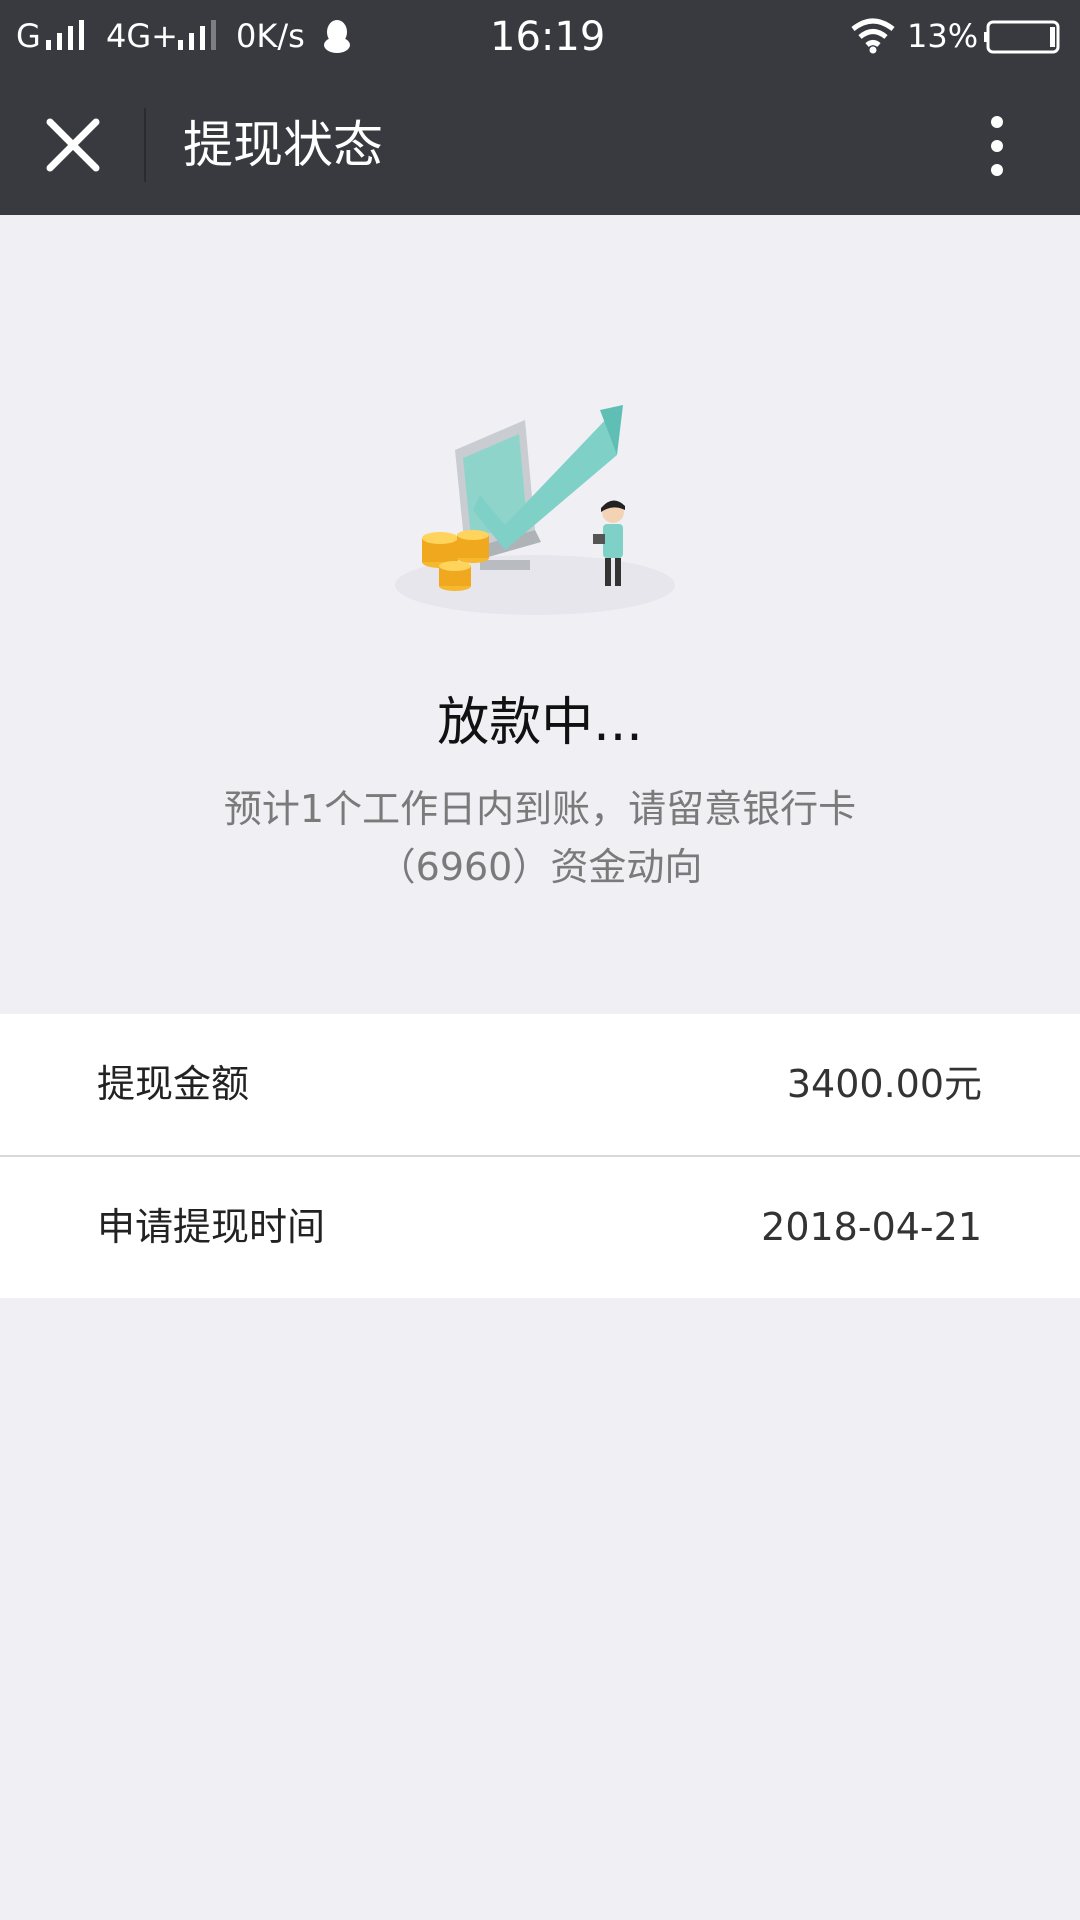 The image size is (1080, 1920). I want to click on detail-row-amount: 提现金额 3400.00元, so click(540, 1084).